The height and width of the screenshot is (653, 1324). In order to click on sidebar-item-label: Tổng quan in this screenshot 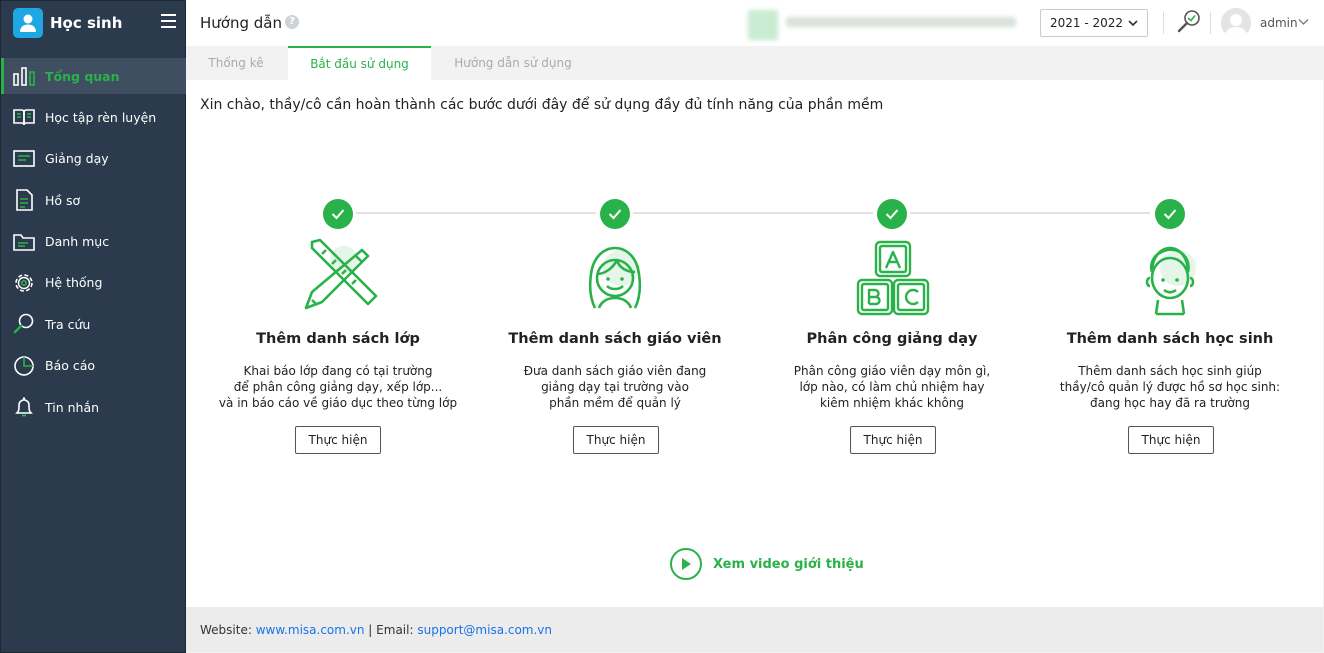, I will do `click(82, 76)`.